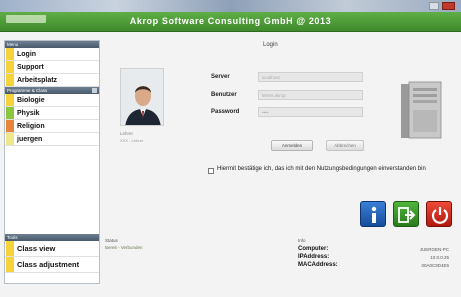 The width and height of the screenshot is (461, 297). Describe the element at coordinates (52, 54) in the screenshot. I see `sidebar-item-login: Login` at that location.